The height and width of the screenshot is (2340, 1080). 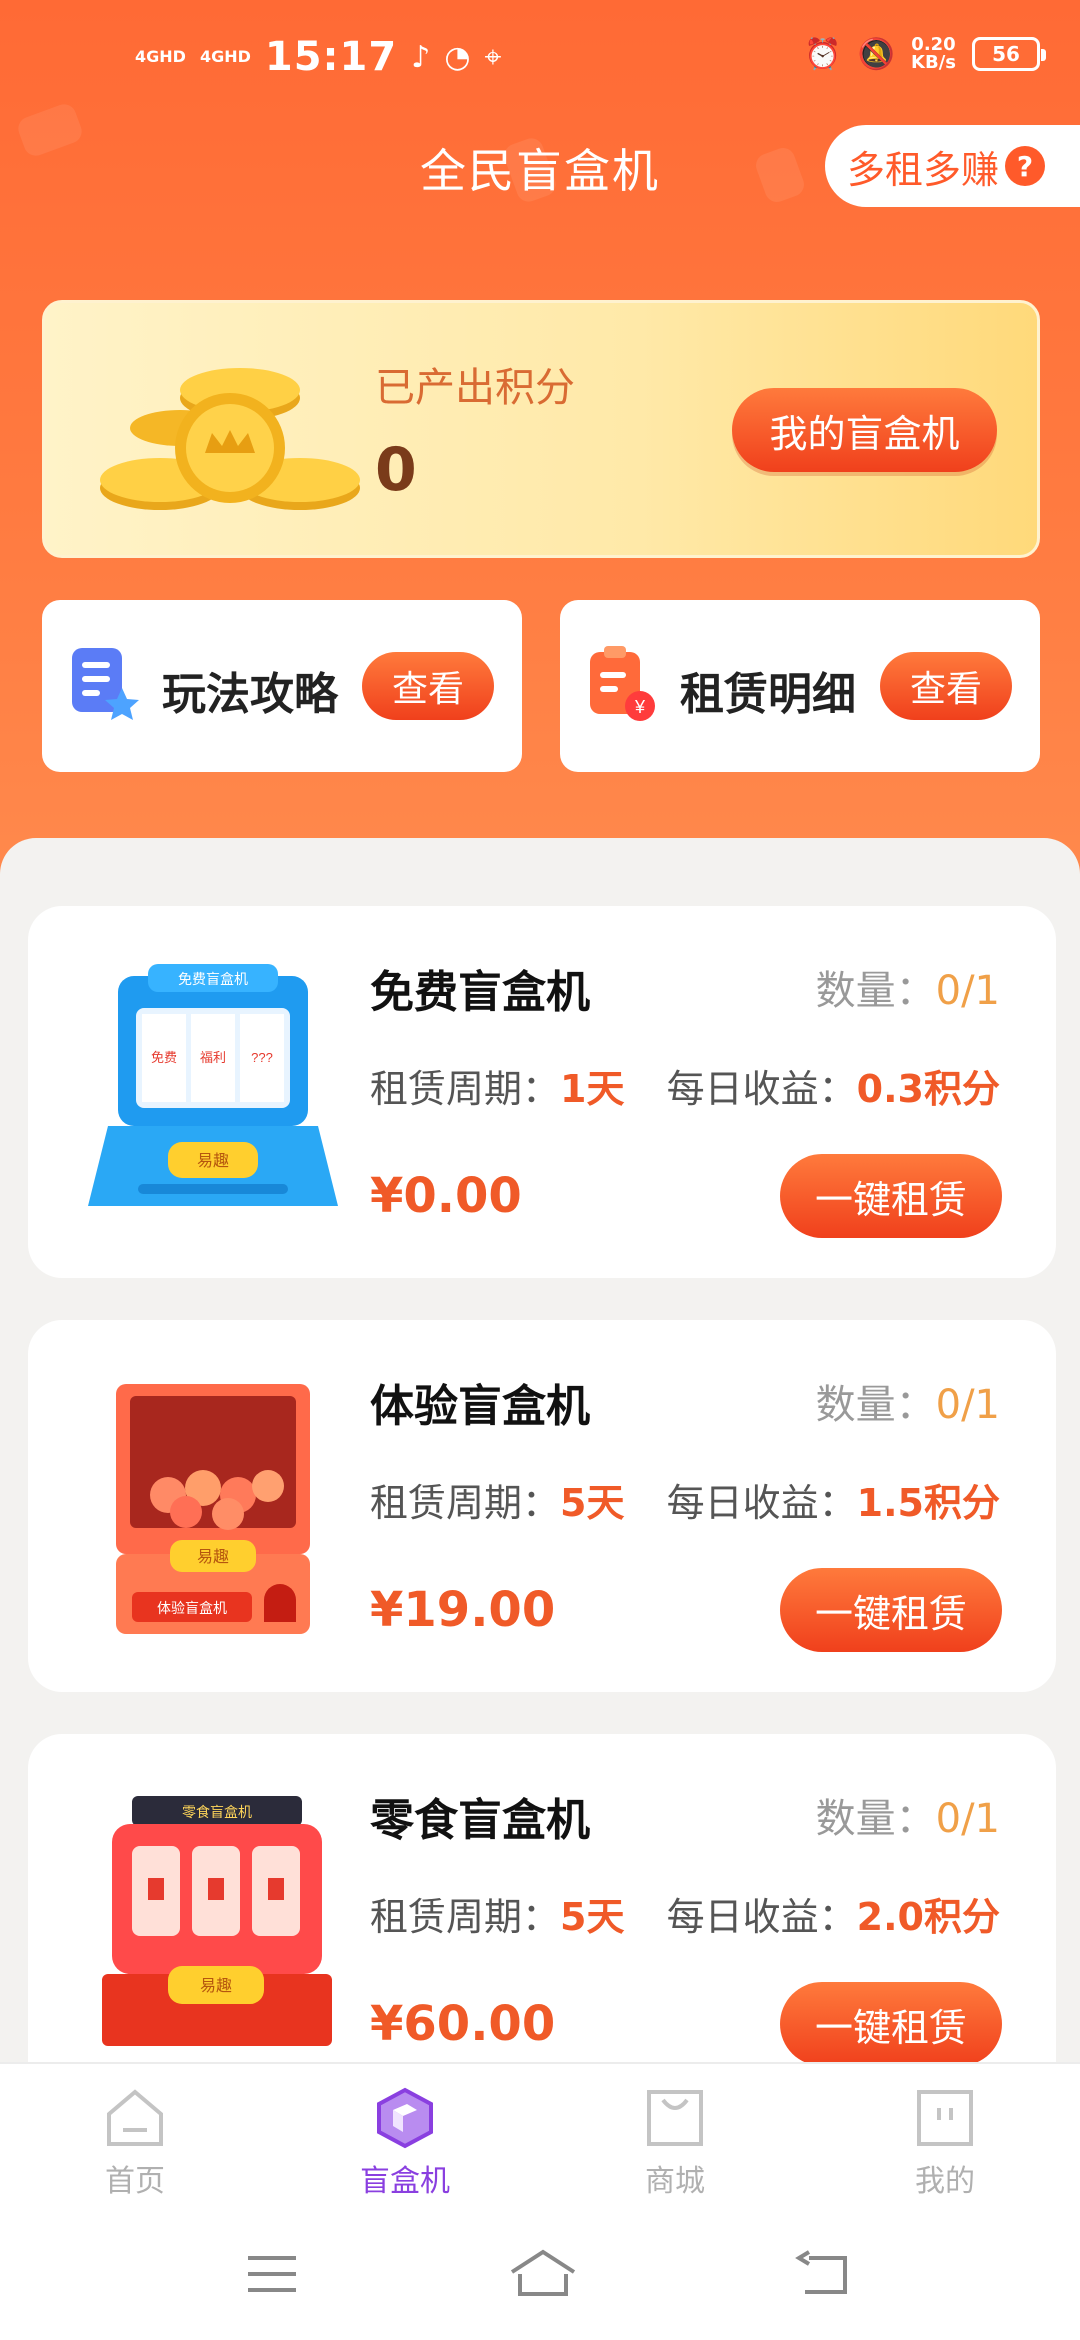 I want to click on view-guide-button: 查看, so click(x=428, y=686).